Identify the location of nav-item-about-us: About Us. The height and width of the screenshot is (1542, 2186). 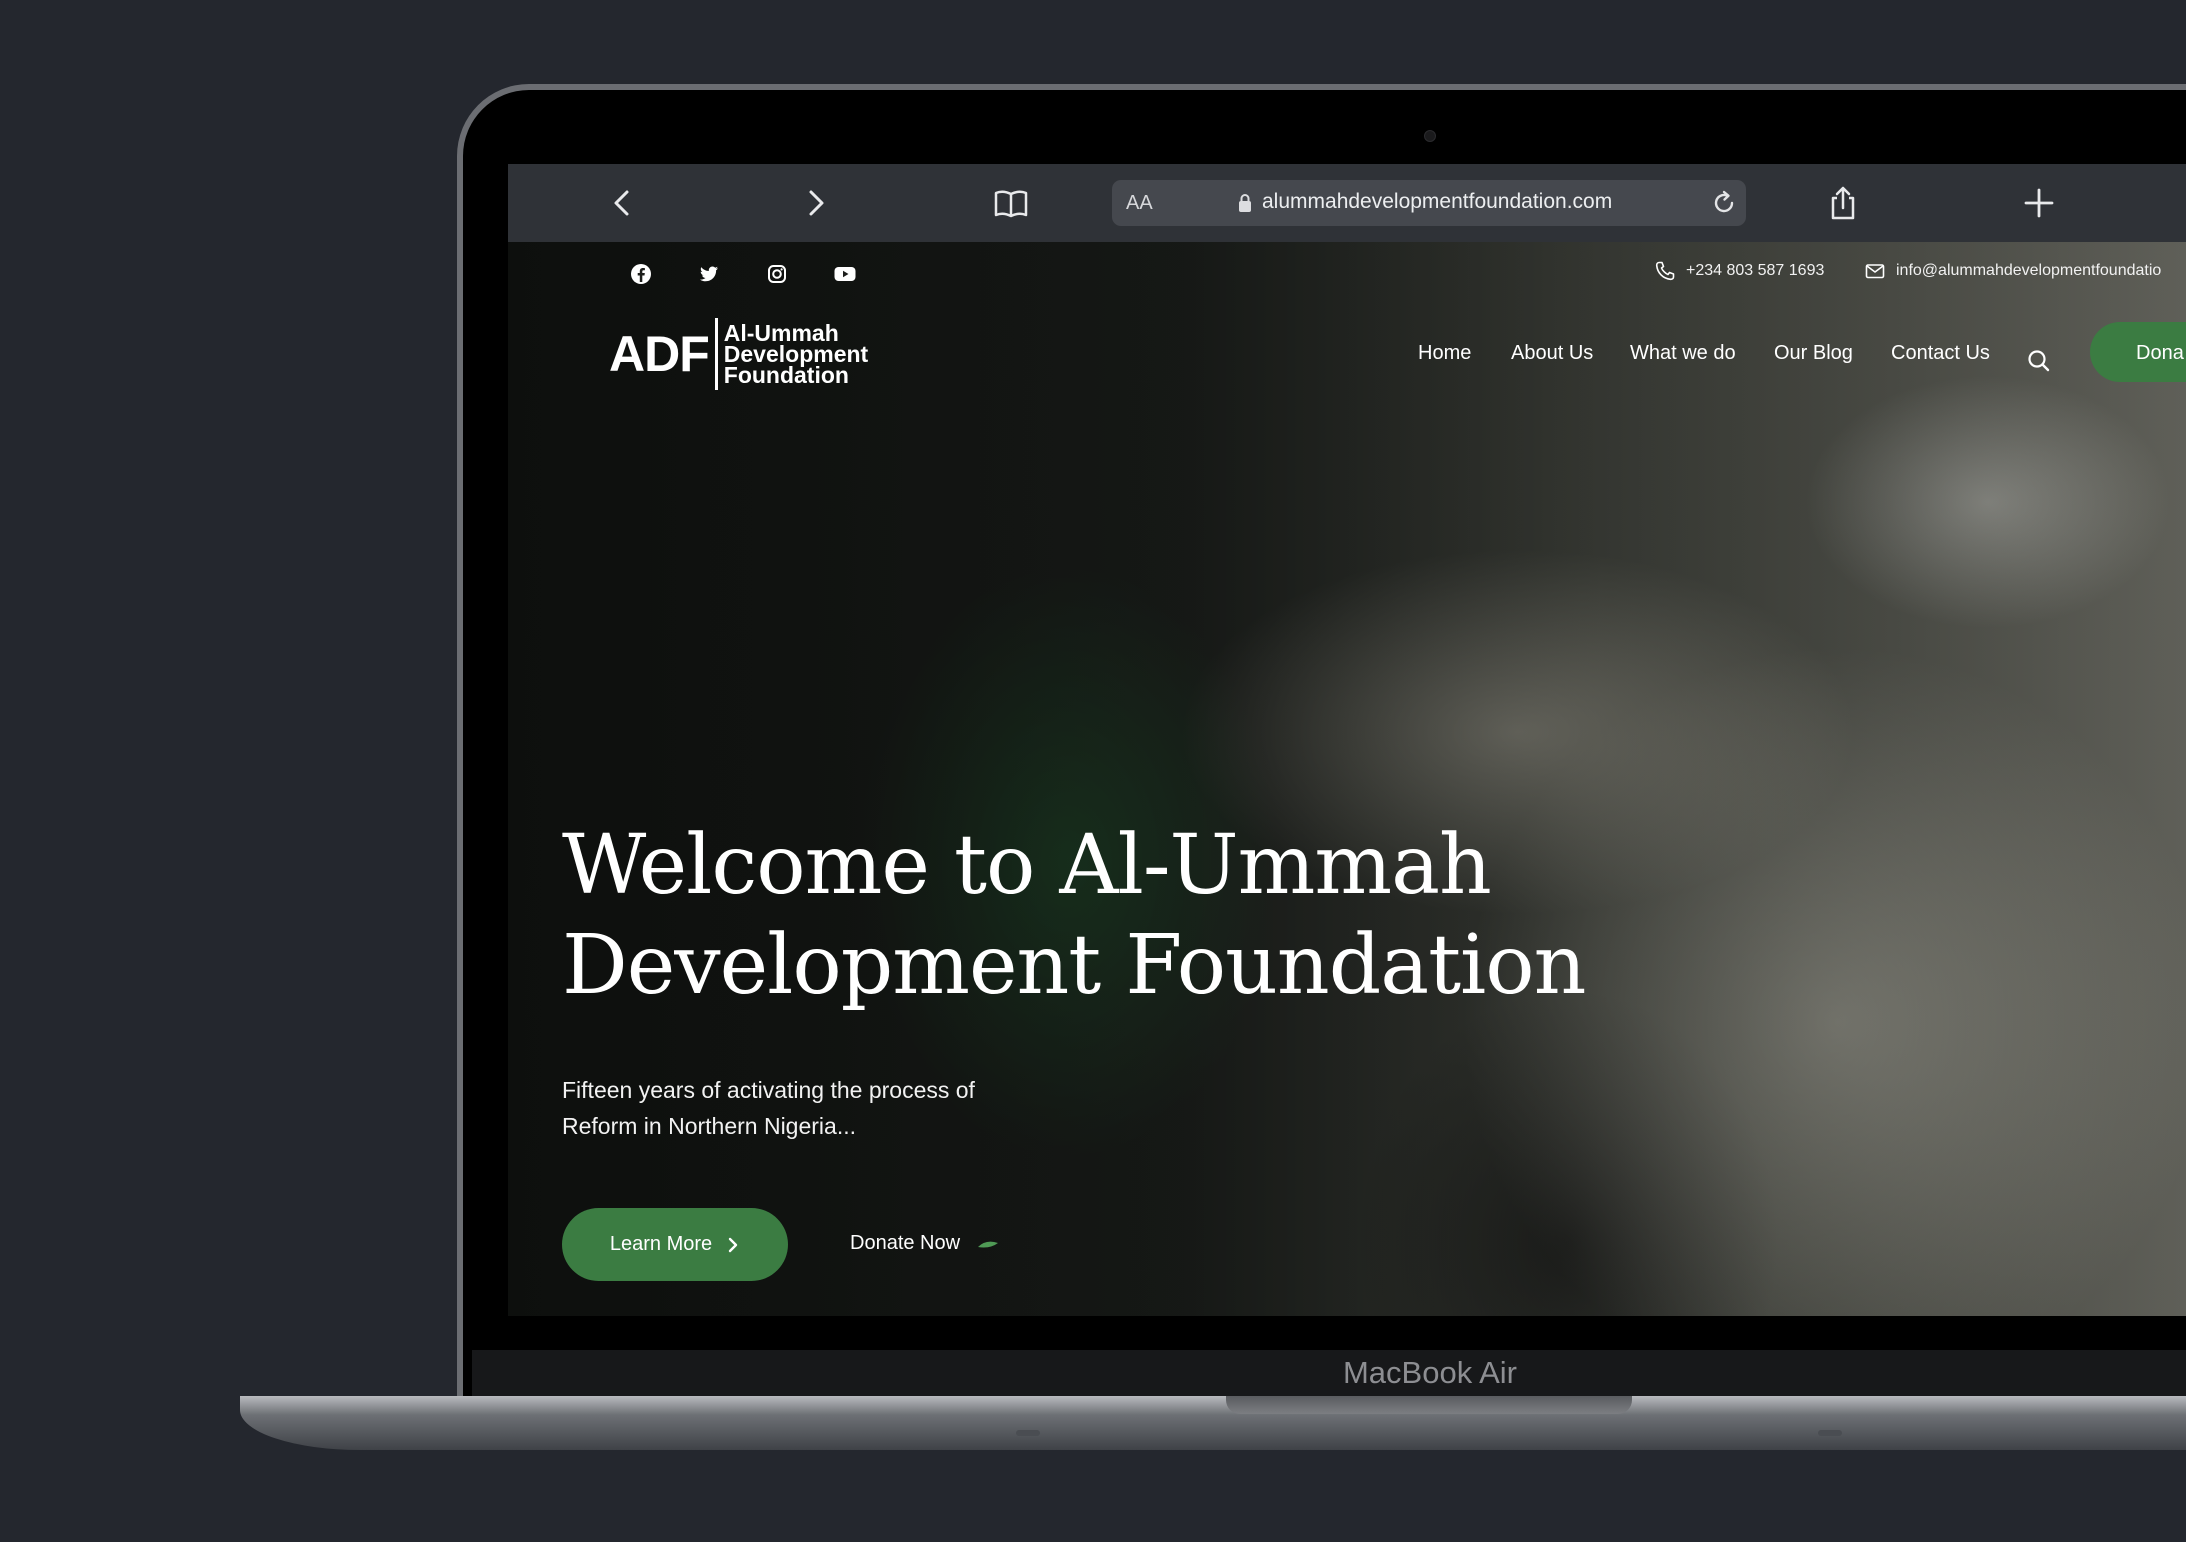
(1552, 353).